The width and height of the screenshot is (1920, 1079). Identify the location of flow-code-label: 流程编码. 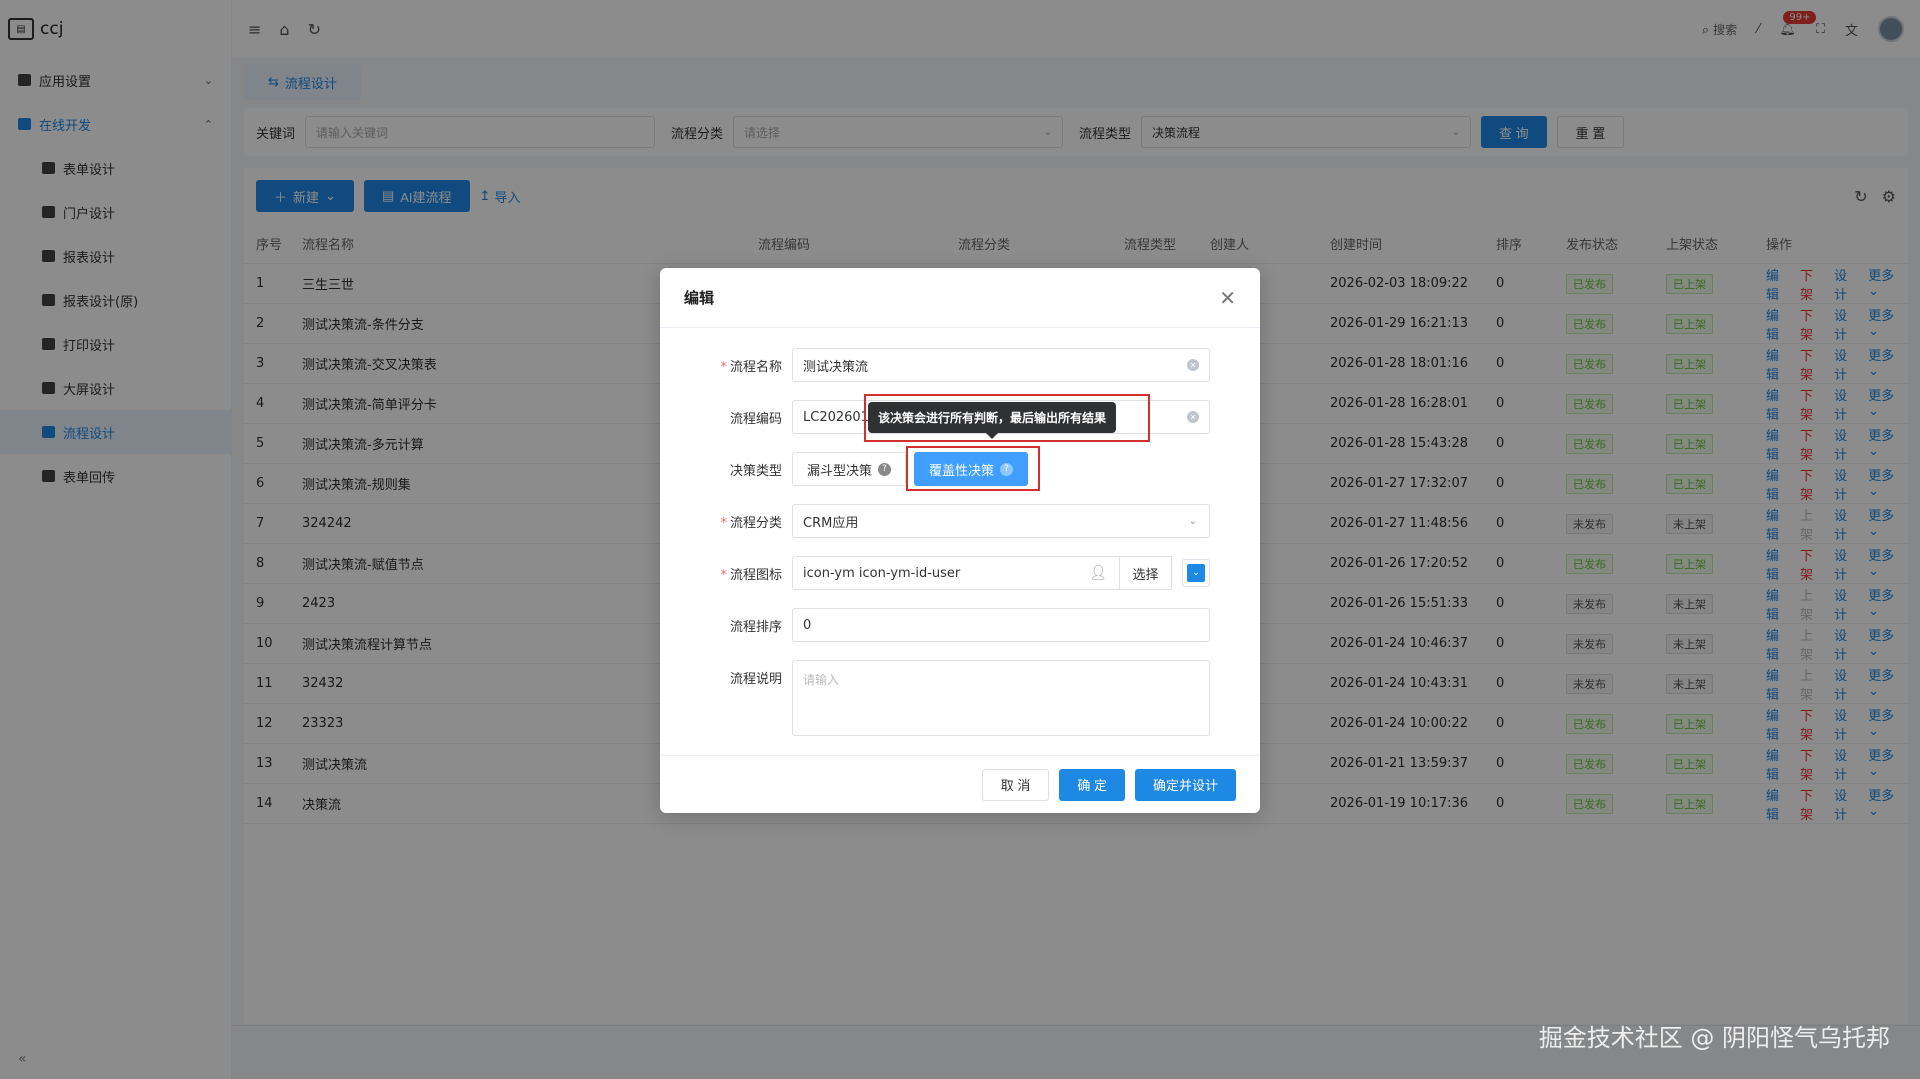
(755, 419).